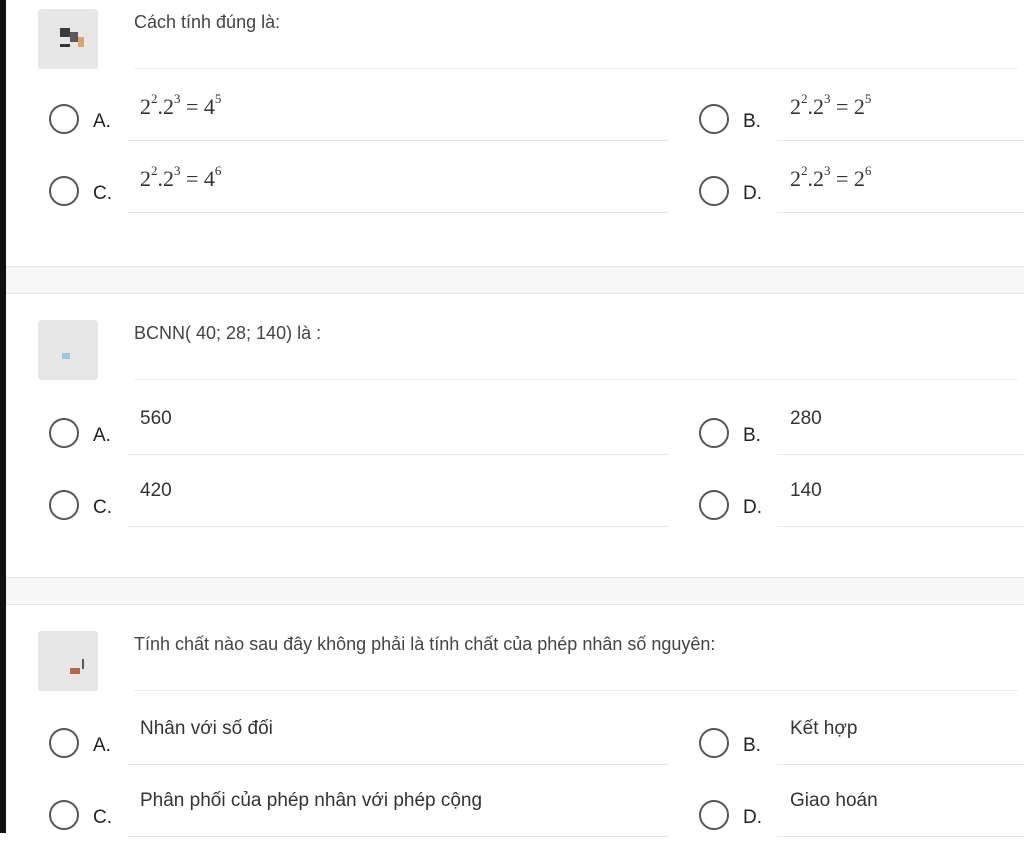  Describe the element at coordinates (576, 350) in the screenshot. I see `question-text: BCNN( 40; 28; 140) là :` at that location.